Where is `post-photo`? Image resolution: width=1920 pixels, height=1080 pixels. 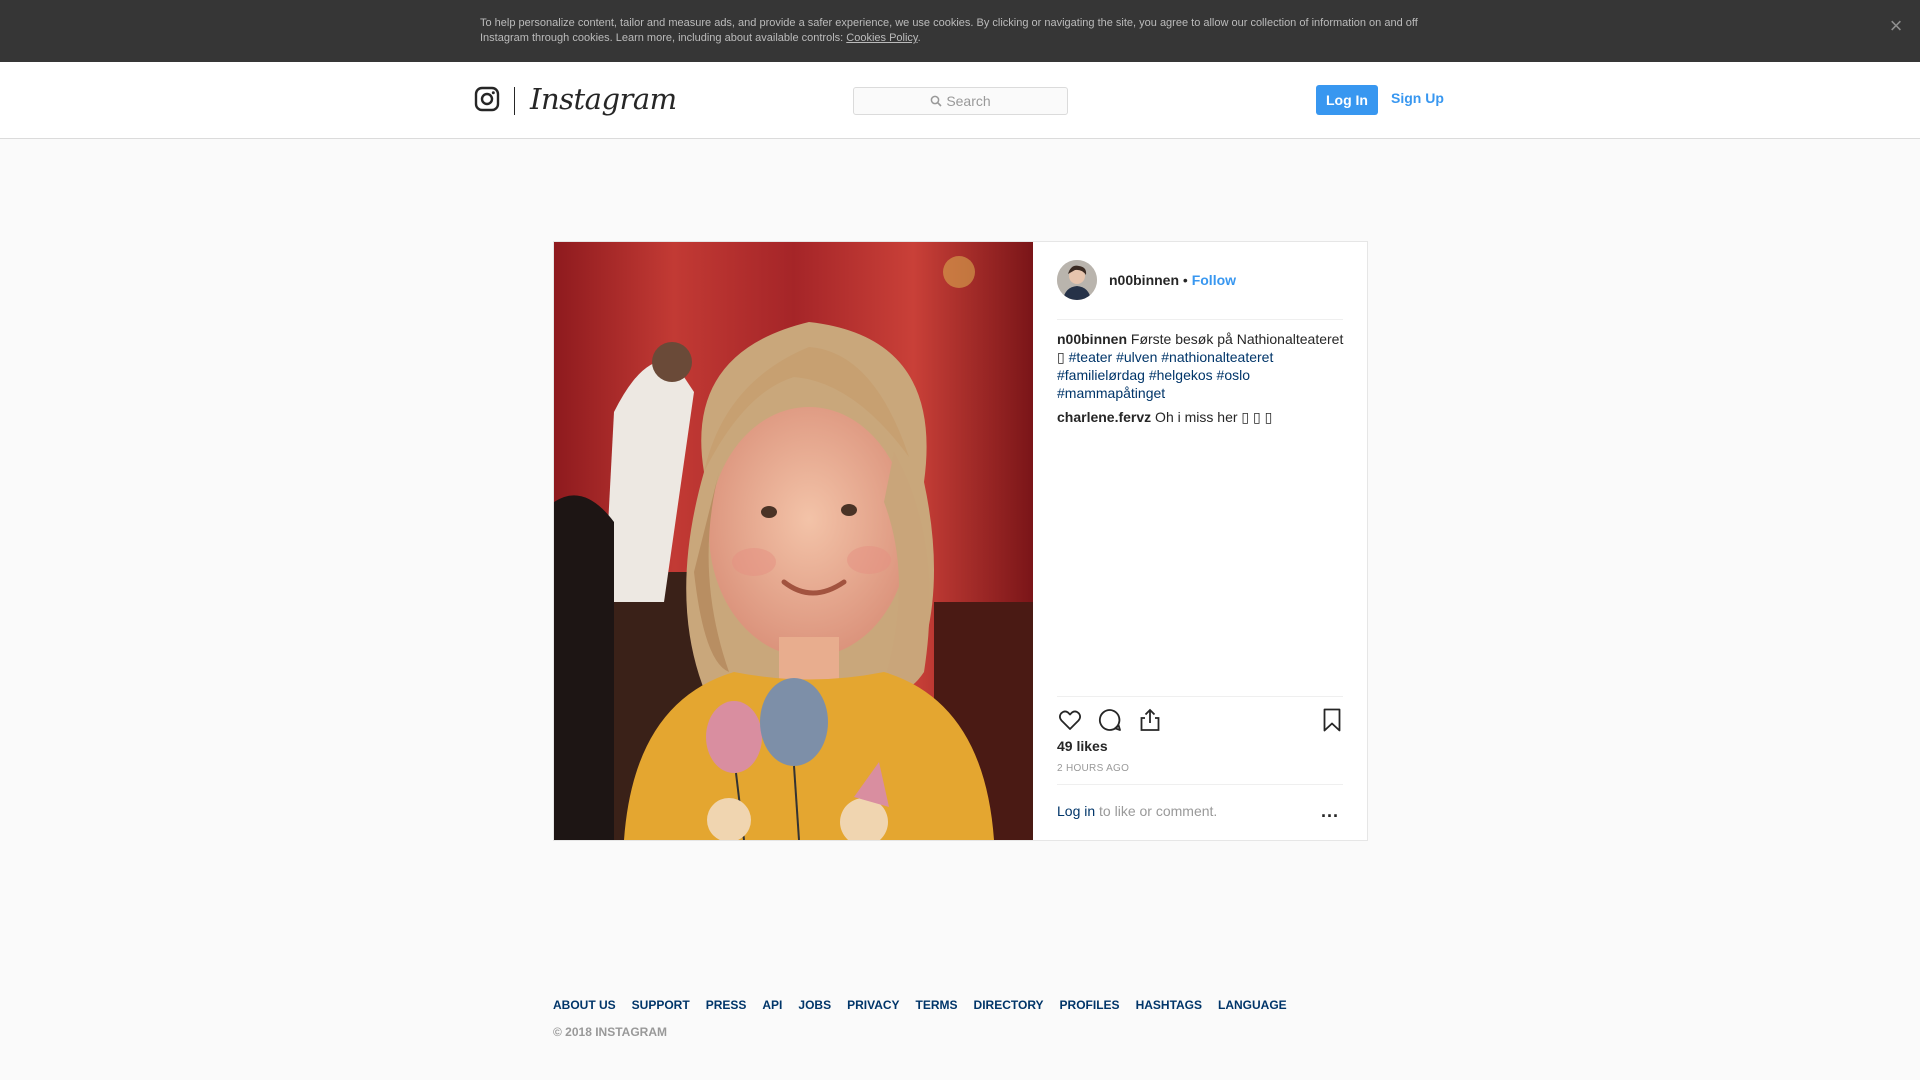
post-photo is located at coordinates (793, 541).